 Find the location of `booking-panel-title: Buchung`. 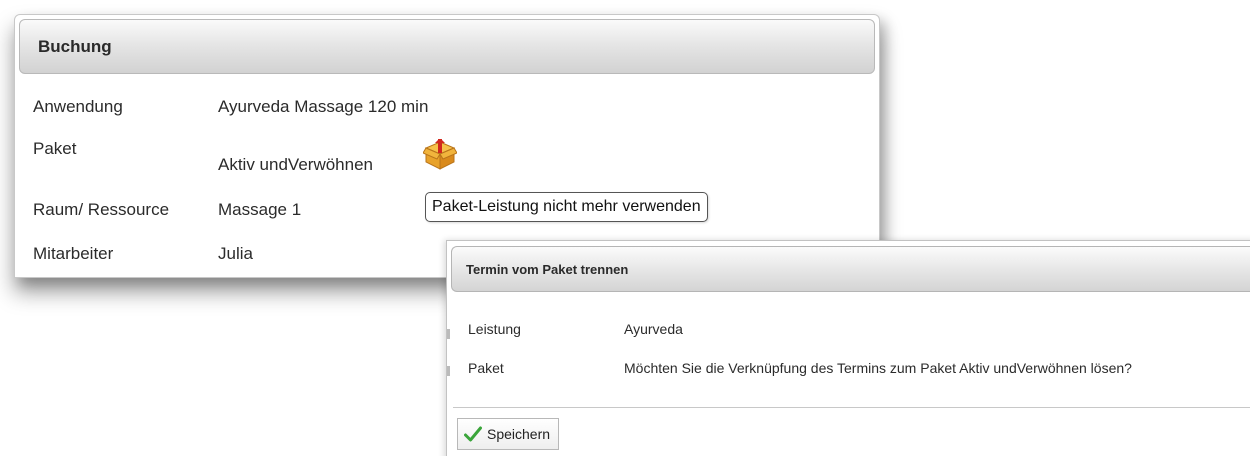

booking-panel-title: Buchung is located at coordinates (75, 46).